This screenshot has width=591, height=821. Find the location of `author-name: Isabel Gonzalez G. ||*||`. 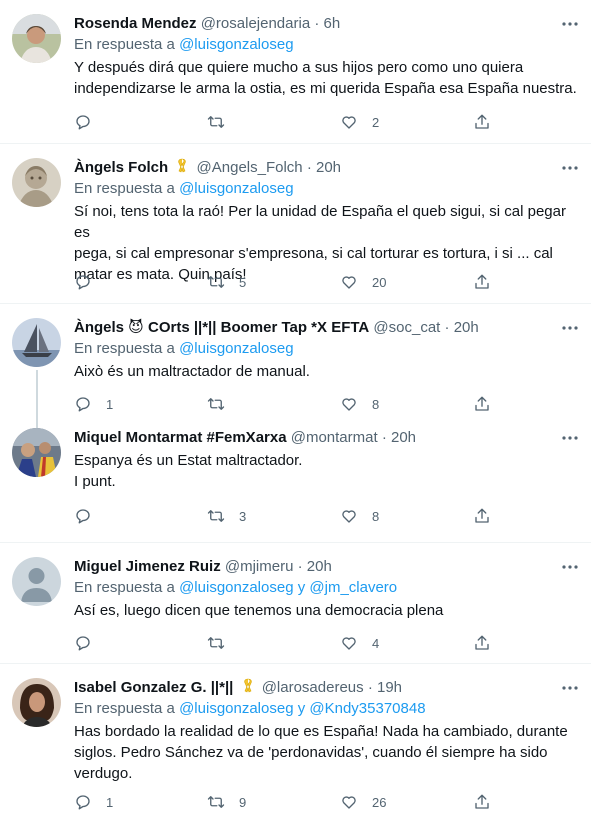

author-name: Isabel Gonzalez G. ||*|| is located at coordinates (153, 687).